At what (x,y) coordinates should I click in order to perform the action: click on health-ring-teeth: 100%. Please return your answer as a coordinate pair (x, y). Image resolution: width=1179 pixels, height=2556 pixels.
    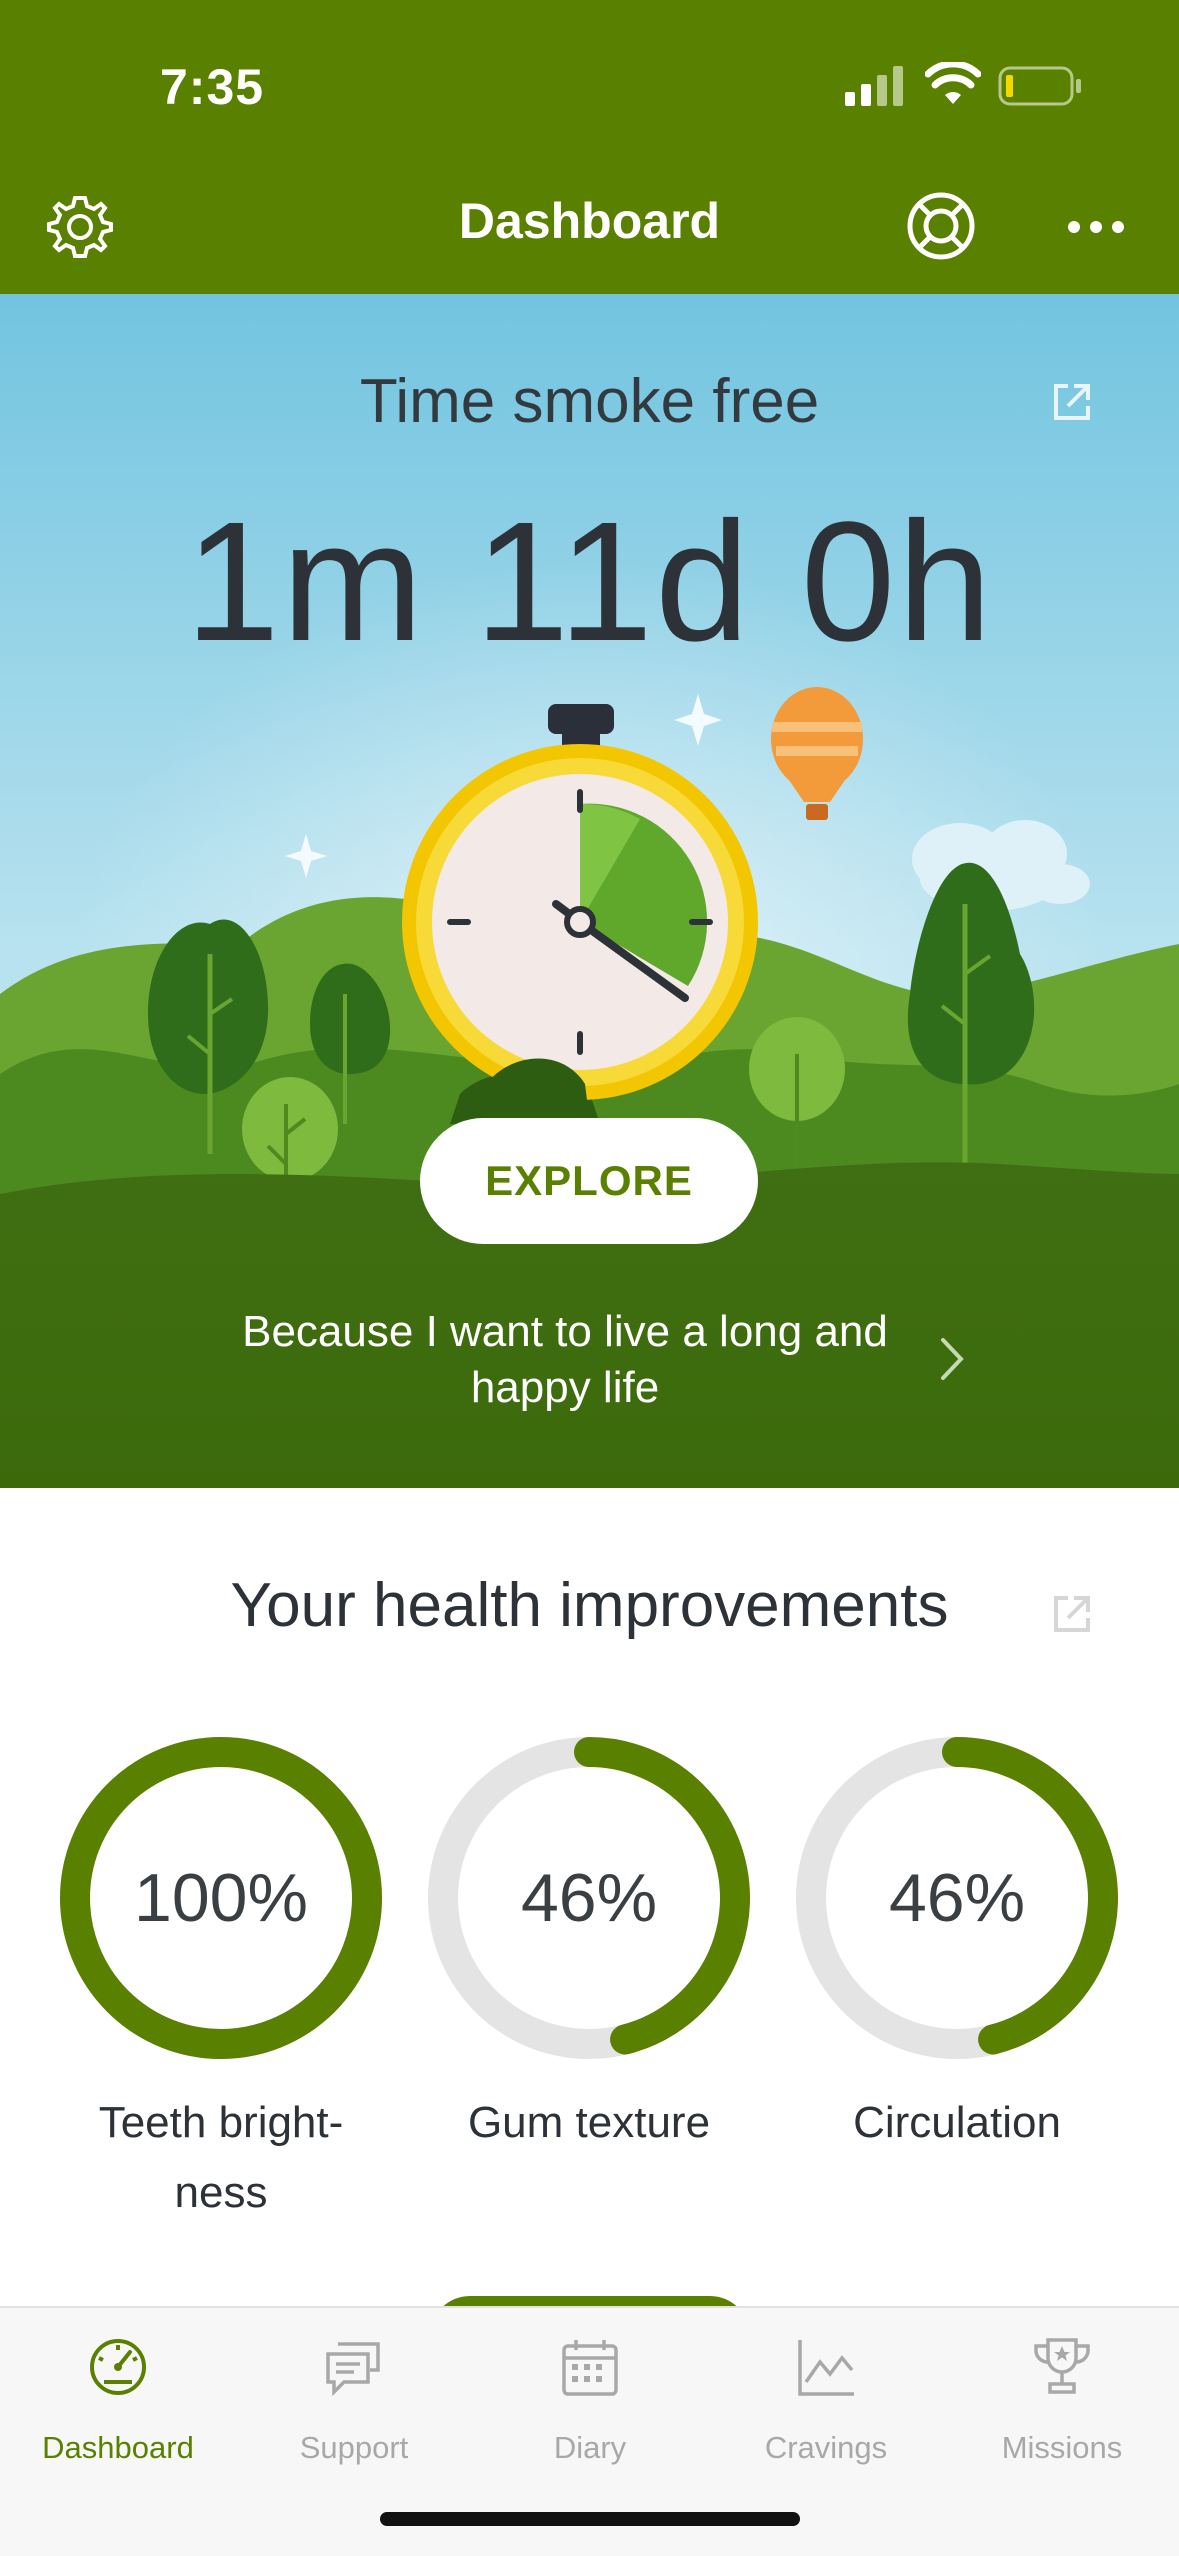
    Looking at the image, I should click on (221, 1898).